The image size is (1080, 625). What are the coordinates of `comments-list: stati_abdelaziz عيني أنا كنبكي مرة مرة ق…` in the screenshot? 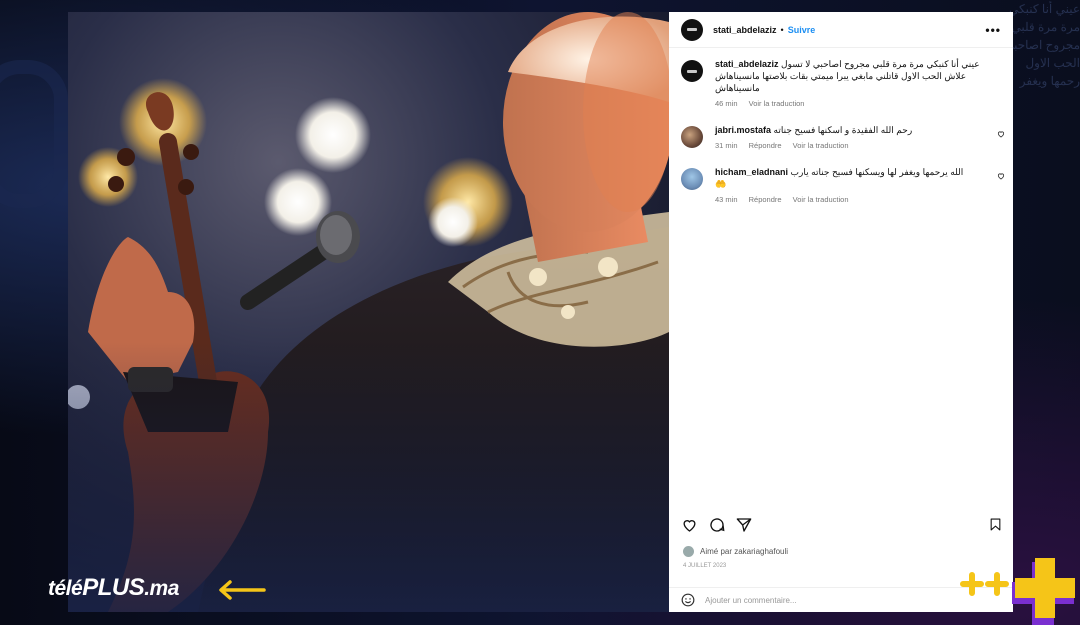 It's located at (841, 139).